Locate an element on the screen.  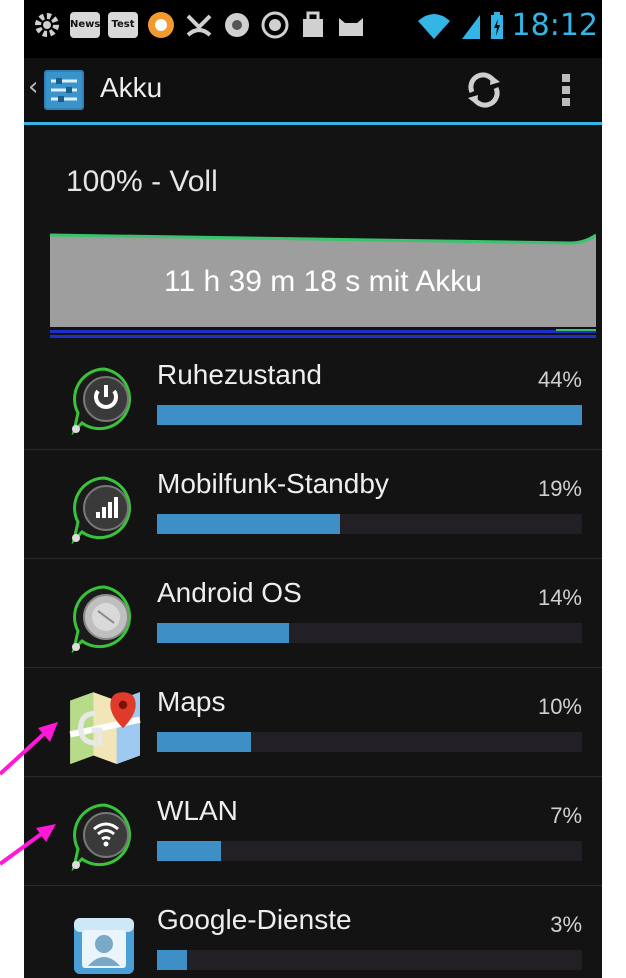
status-bar: News Test 18:12 is located at coordinates (313, 29).